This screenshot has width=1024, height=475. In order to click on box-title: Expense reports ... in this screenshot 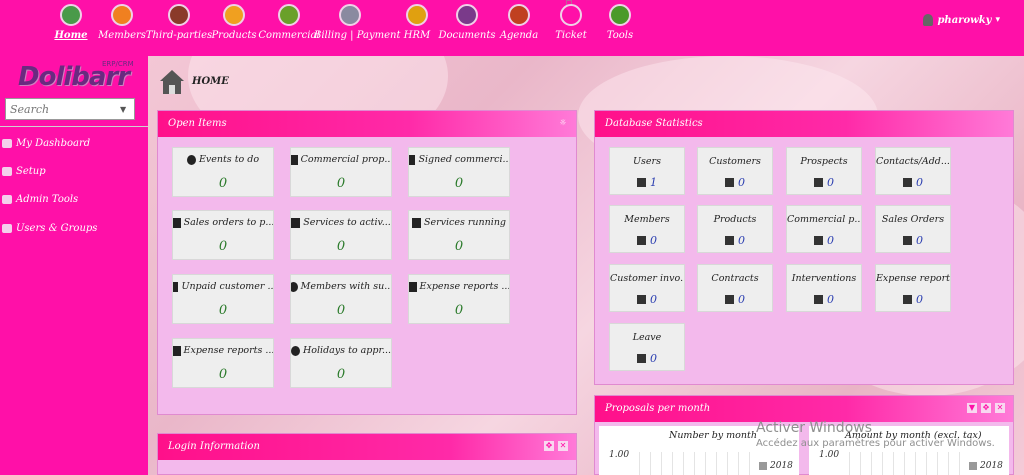, I will do `click(459, 286)`.